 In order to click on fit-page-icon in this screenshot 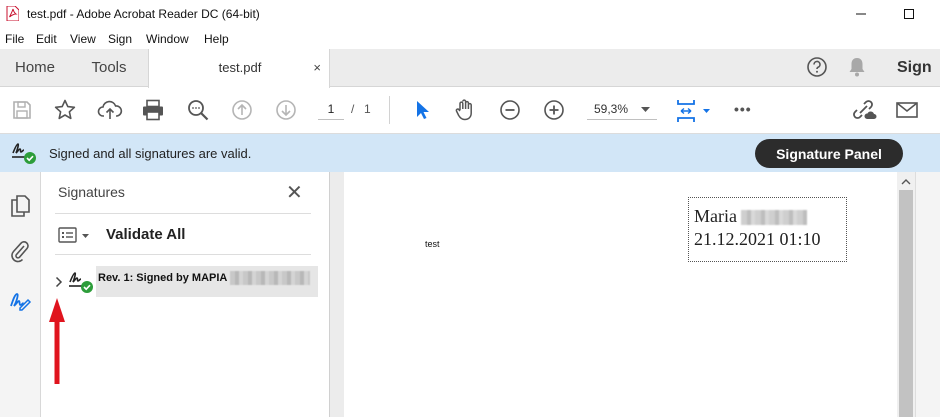, I will do `click(693, 111)`.